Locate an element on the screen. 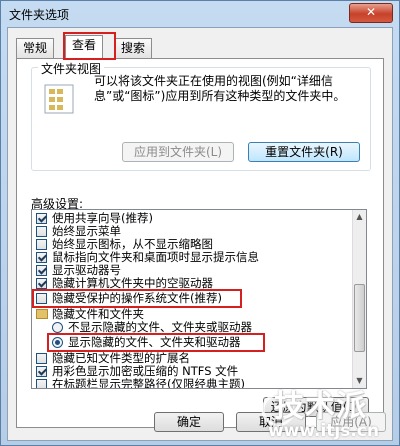  folder-view-icon is located at coordinates (59, 99).